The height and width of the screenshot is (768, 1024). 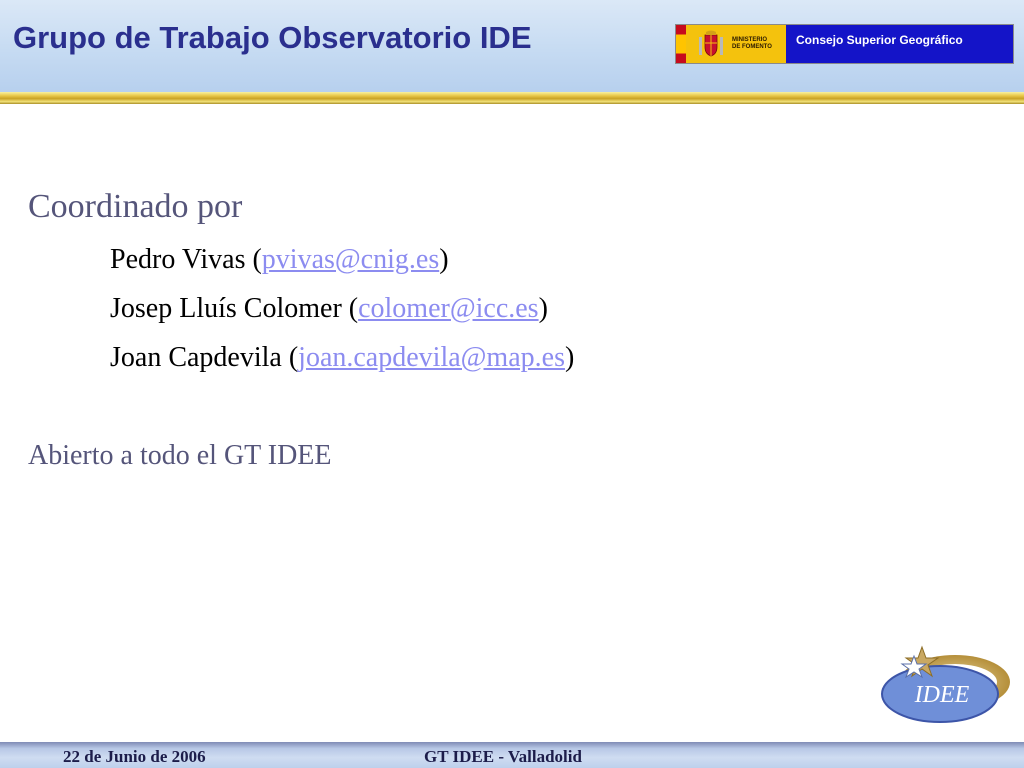 What do you see at coordinates (681, 44) in the screenshot?
I see `spain-flag-icon` at bounding box center [681, 44].